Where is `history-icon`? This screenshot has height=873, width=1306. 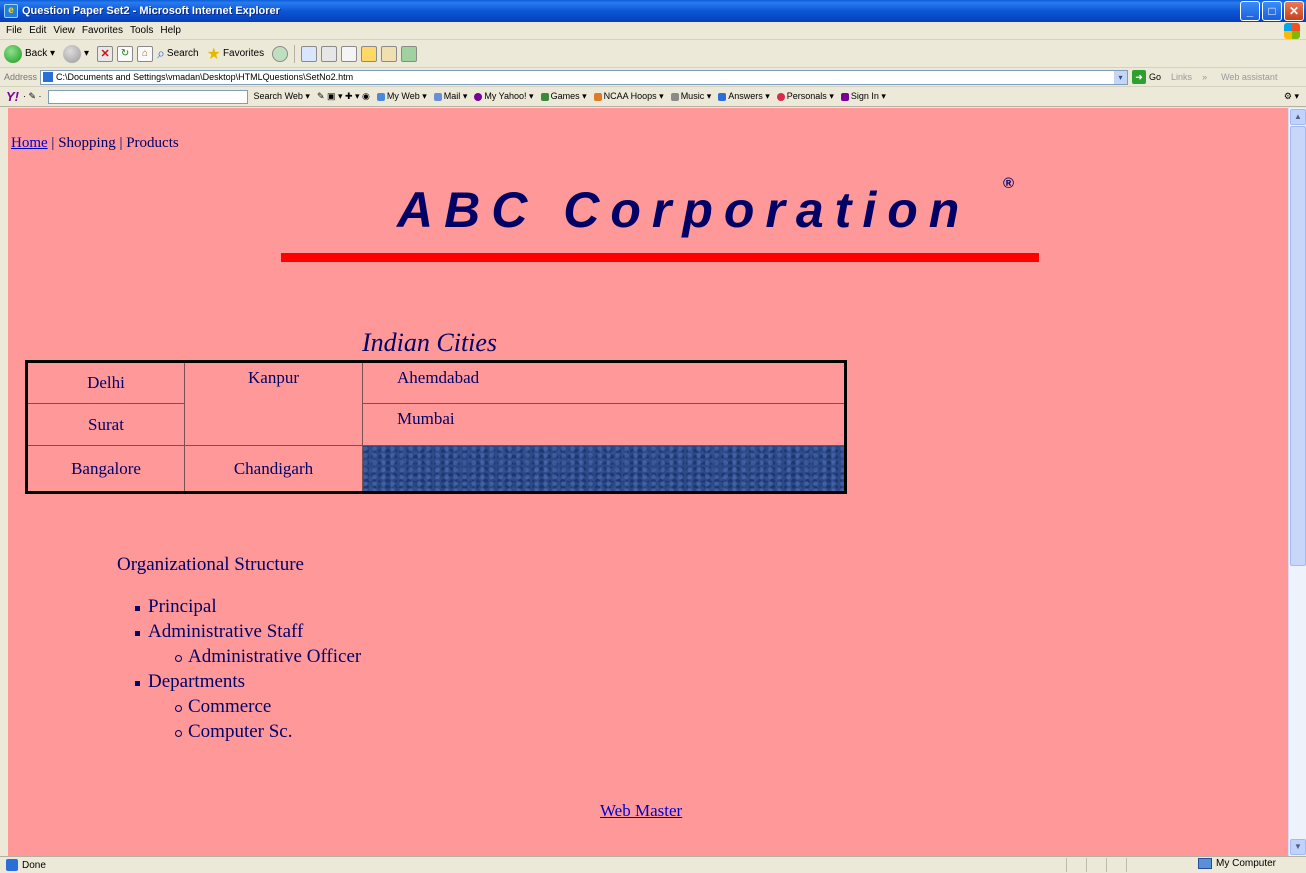
history-icon is located at coordinates (280, 53).